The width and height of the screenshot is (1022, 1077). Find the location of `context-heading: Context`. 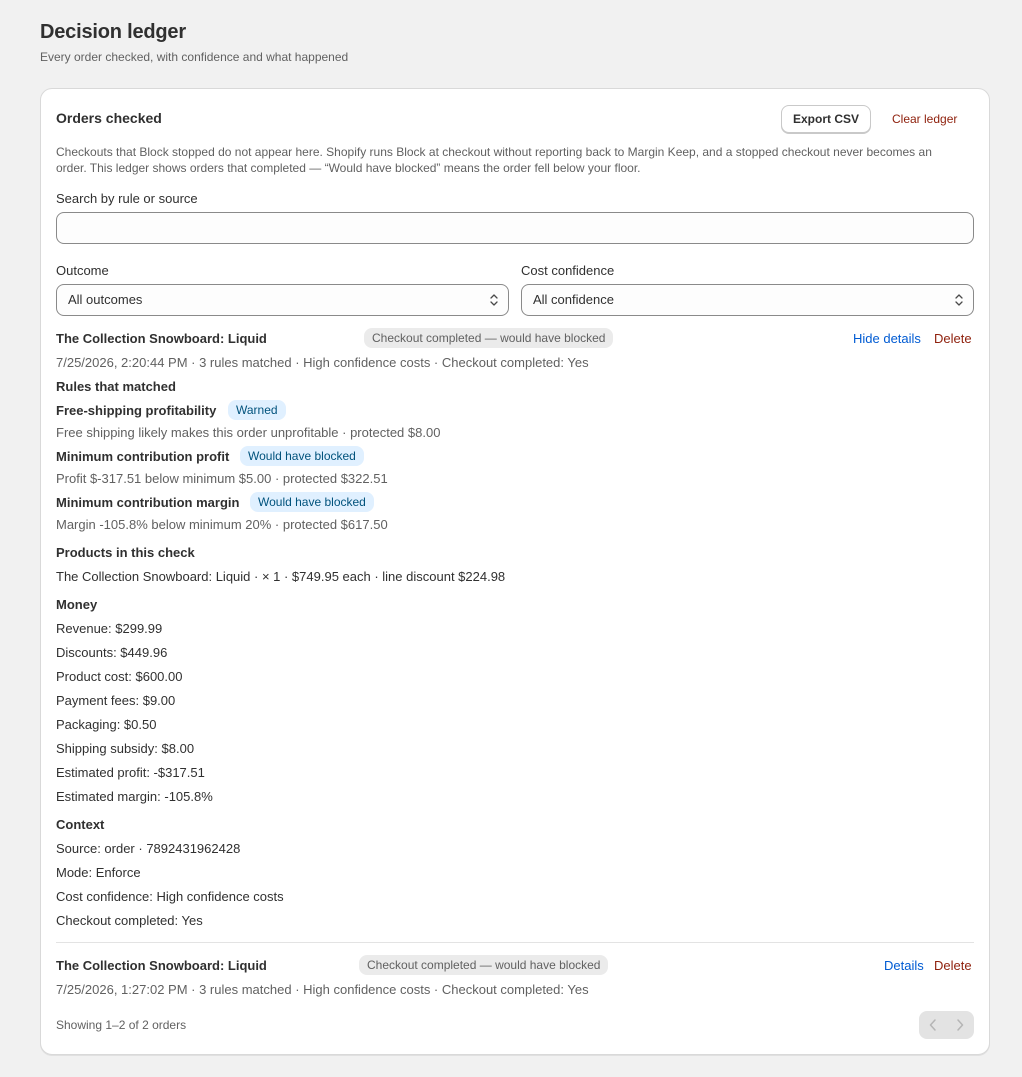

context-heading: Context is located at coordinates (80, 824).